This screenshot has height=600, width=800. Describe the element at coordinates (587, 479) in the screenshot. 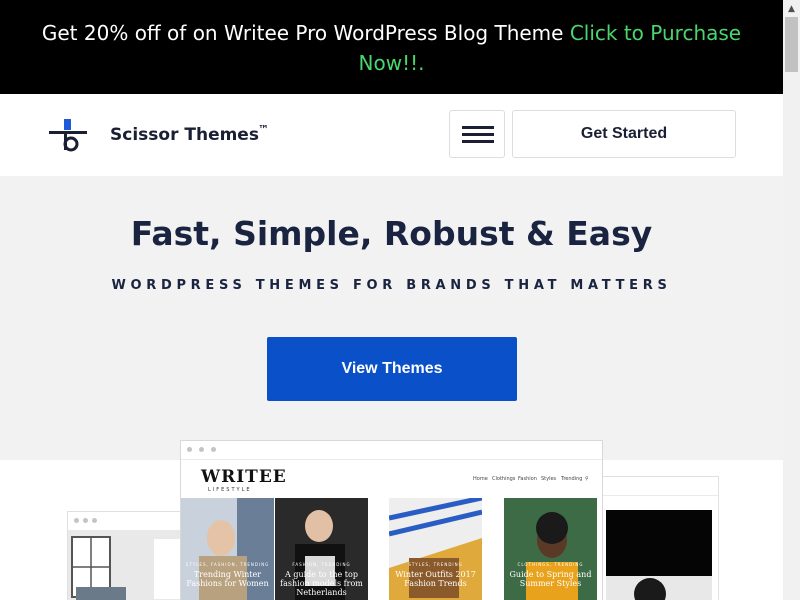

I see `preview-search-icon: ⚲` at that location.